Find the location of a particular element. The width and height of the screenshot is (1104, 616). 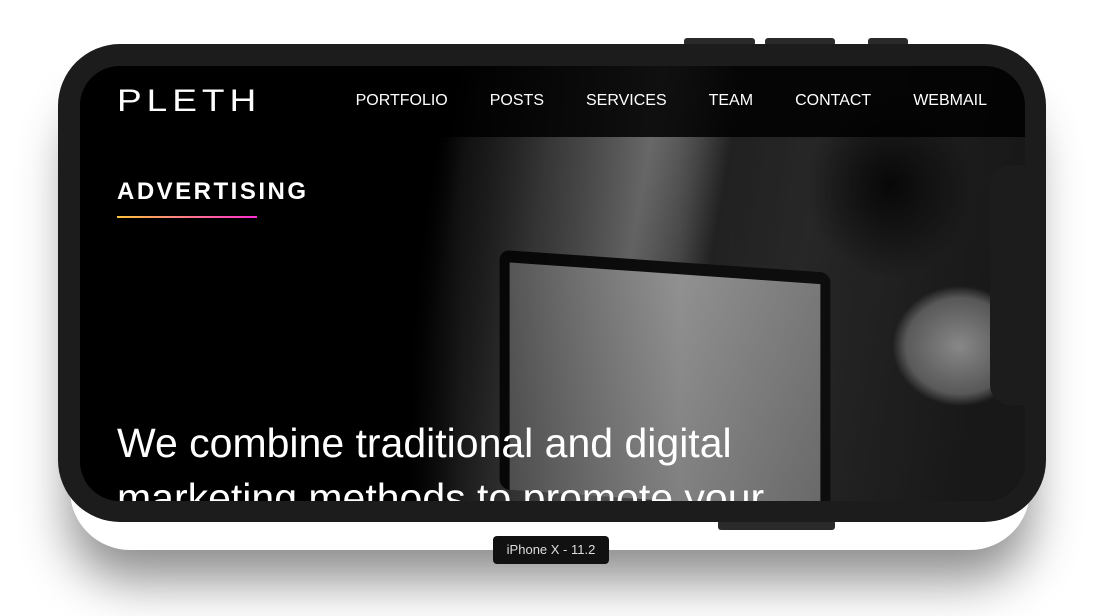

device-label: iPhone X - 11.2 is located at coordinates (551, 550).